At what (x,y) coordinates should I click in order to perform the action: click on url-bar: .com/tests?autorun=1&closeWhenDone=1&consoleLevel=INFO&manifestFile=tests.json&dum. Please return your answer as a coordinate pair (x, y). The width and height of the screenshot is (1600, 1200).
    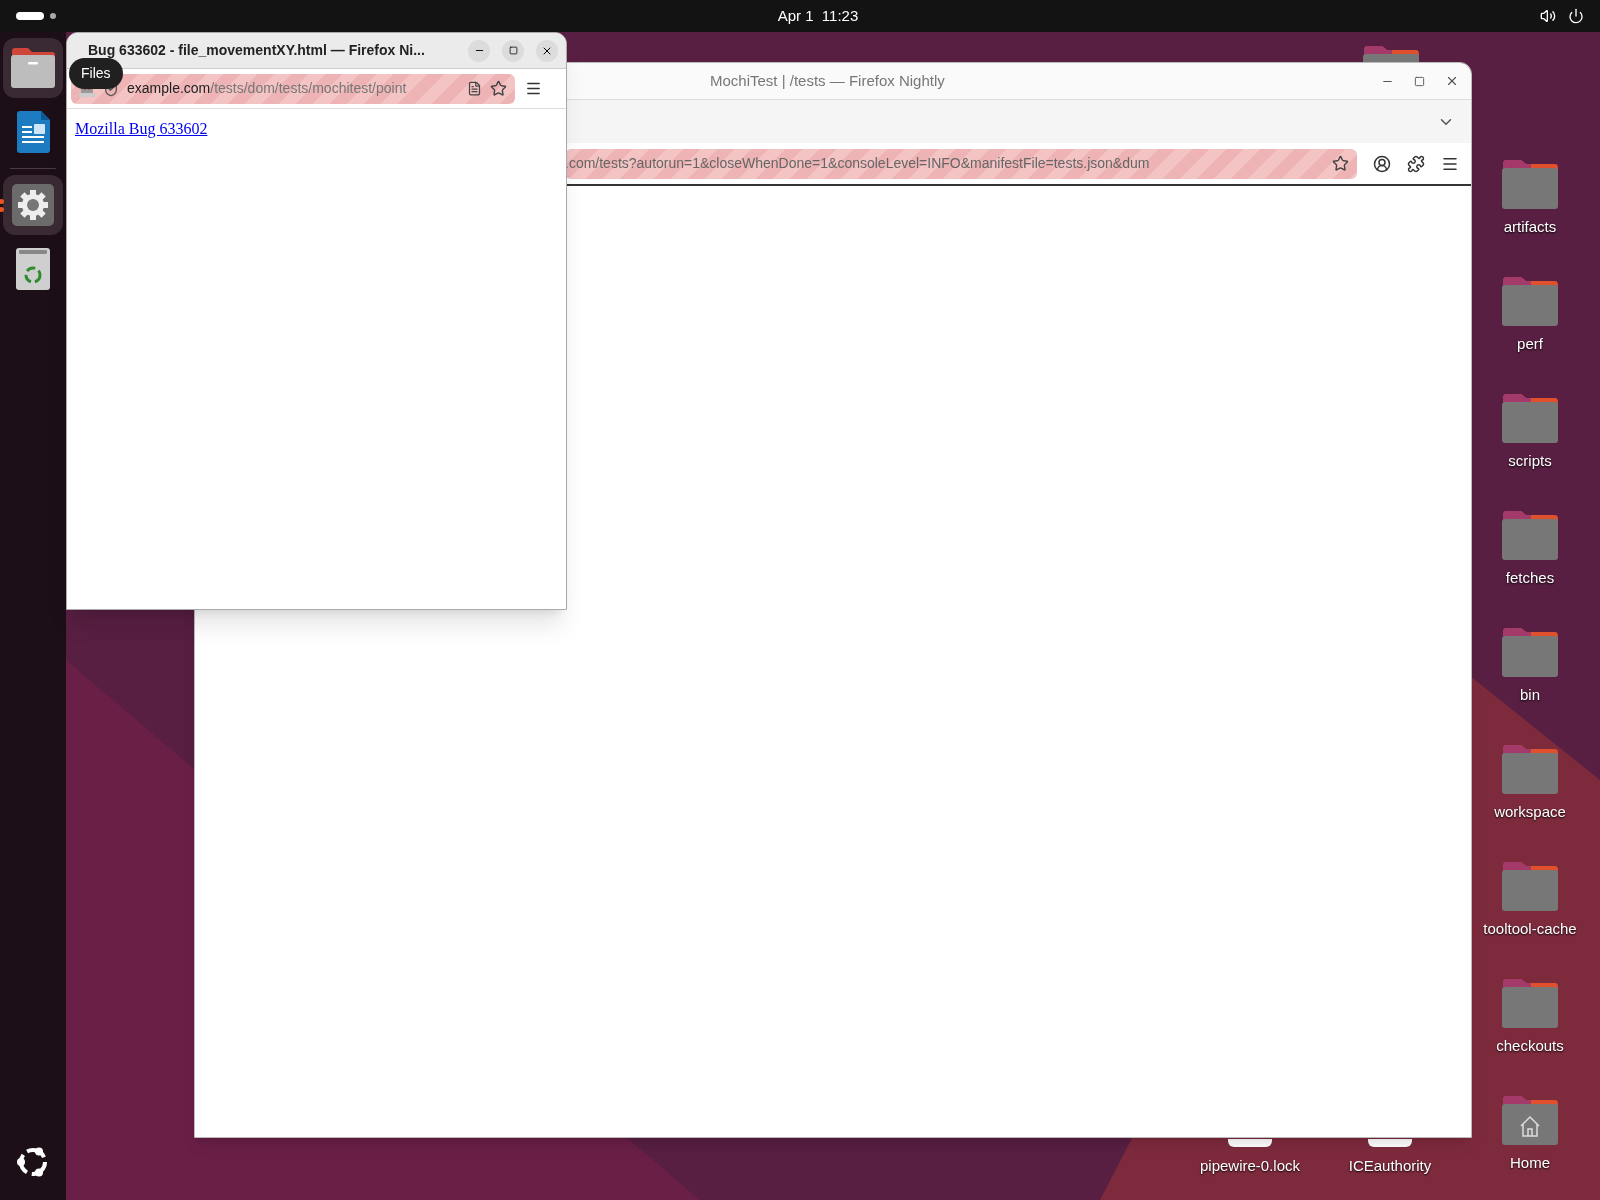
    Looking at the image, I should click on (961, 163).